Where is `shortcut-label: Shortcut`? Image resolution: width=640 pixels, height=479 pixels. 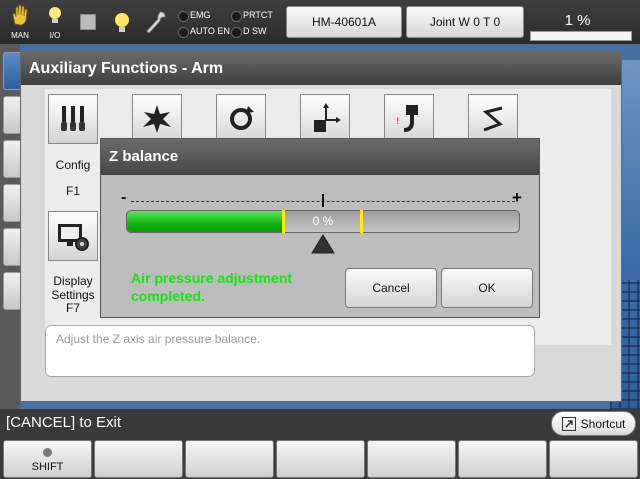
shortcut-label: Shortcut is located at coordinates (603, 423).